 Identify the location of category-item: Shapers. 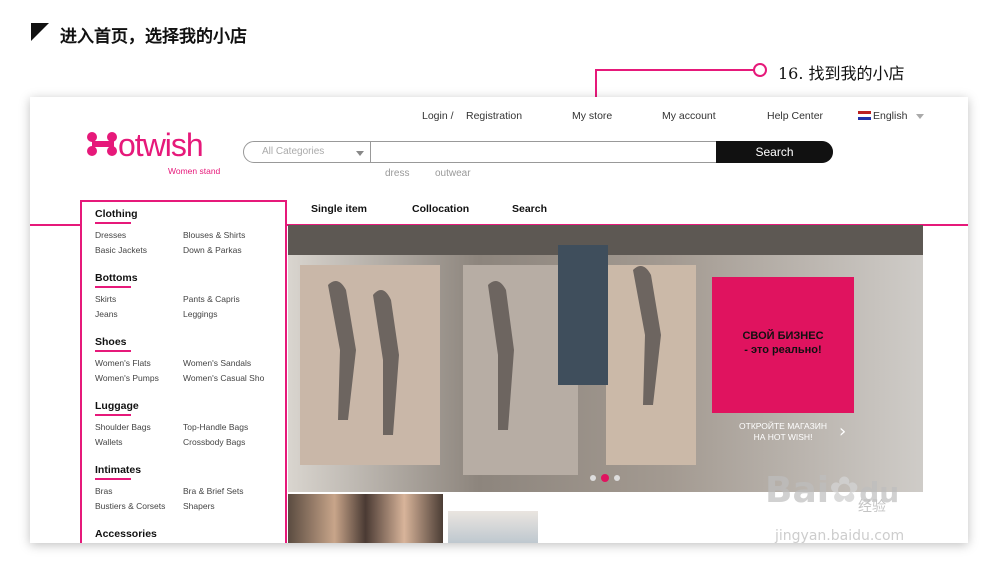
(199, 506).